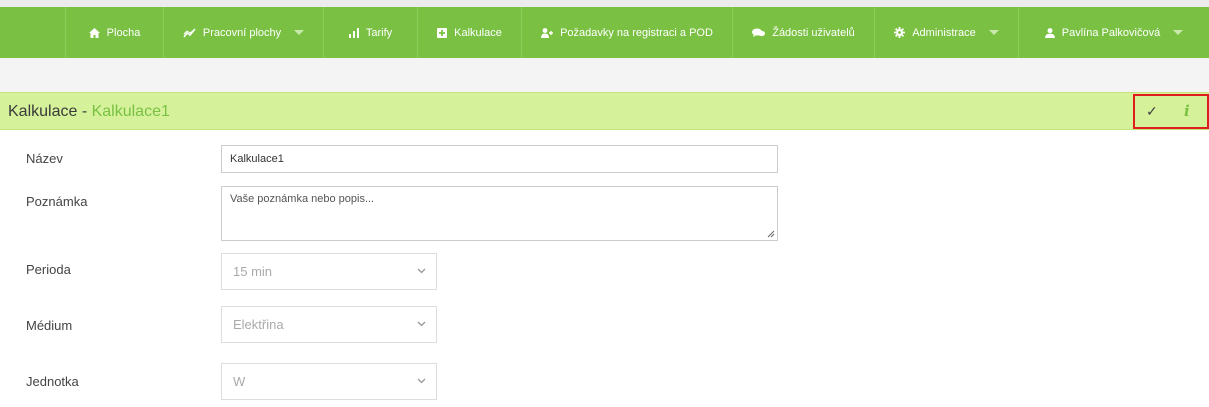 This screenshot has height=407, width=1209. What do you see at coordinates (813, 32) in the screenshot?
I see `nav-item-label: Žádosti uživatelů` at bounding box center [813, 32].